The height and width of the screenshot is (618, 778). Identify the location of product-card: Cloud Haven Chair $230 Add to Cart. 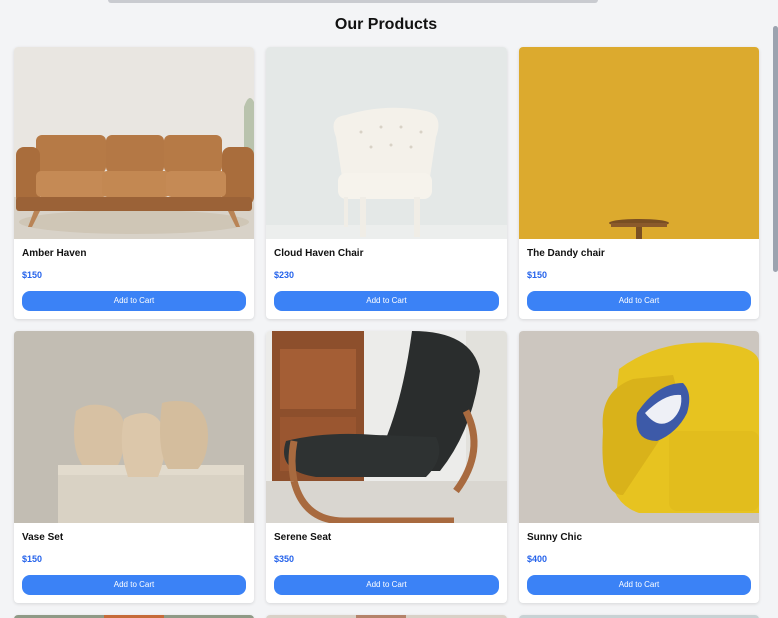
(386, 183).